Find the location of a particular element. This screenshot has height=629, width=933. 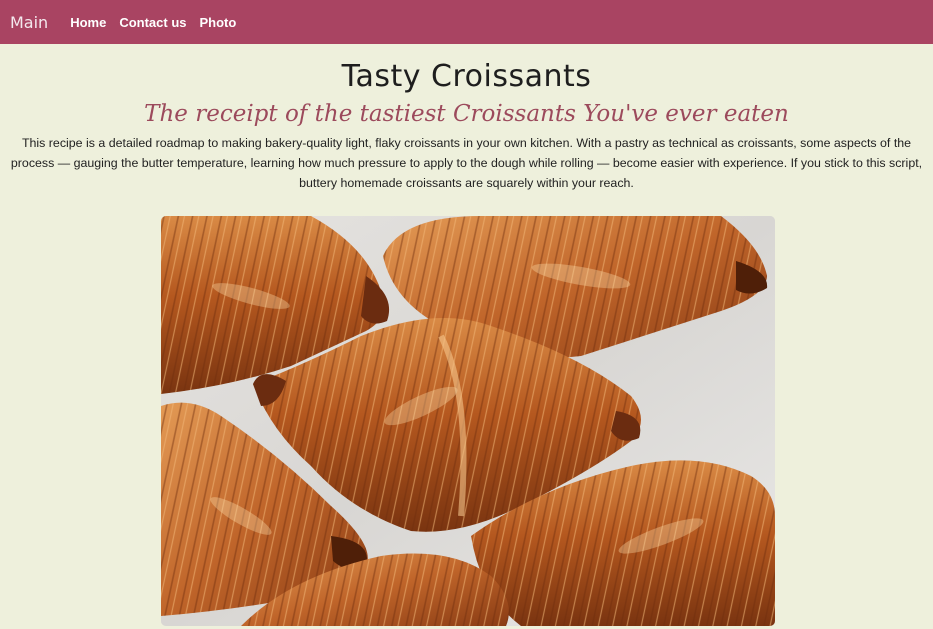

brand-link: Main is located at coordinates (29, 22).